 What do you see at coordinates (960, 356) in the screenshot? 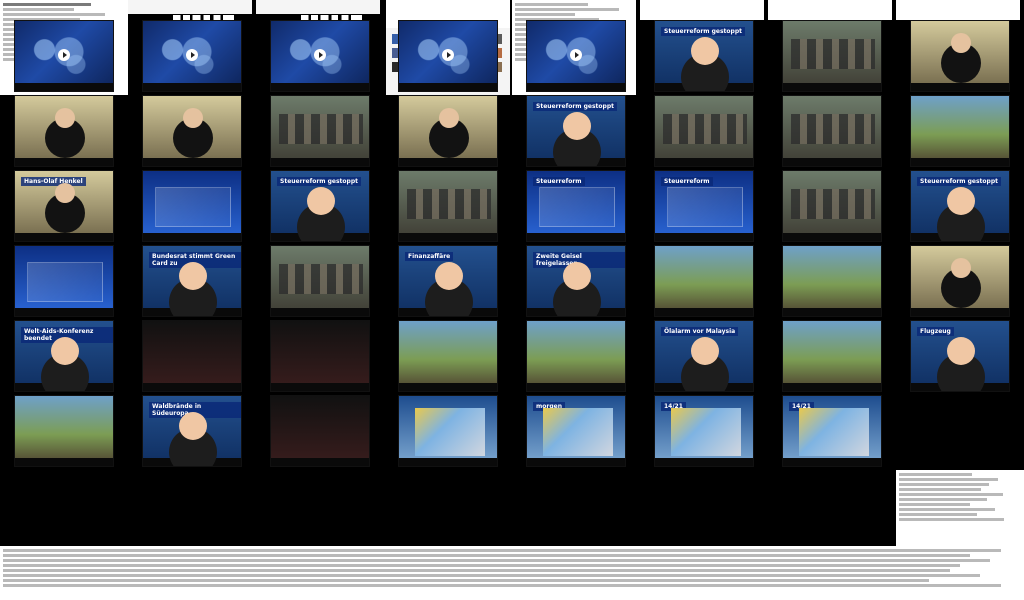
I see `video-thumbnail: Flugzeug` at bounding box center [960, 356].